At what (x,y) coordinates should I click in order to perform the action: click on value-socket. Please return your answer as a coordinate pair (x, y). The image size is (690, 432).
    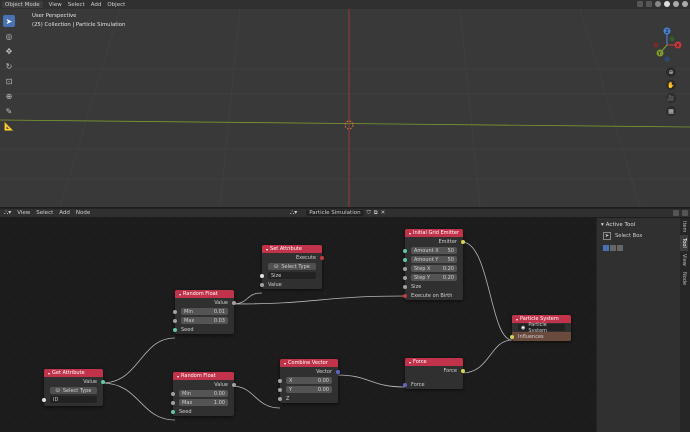
    Looking at the image, I should click on (262, 284).